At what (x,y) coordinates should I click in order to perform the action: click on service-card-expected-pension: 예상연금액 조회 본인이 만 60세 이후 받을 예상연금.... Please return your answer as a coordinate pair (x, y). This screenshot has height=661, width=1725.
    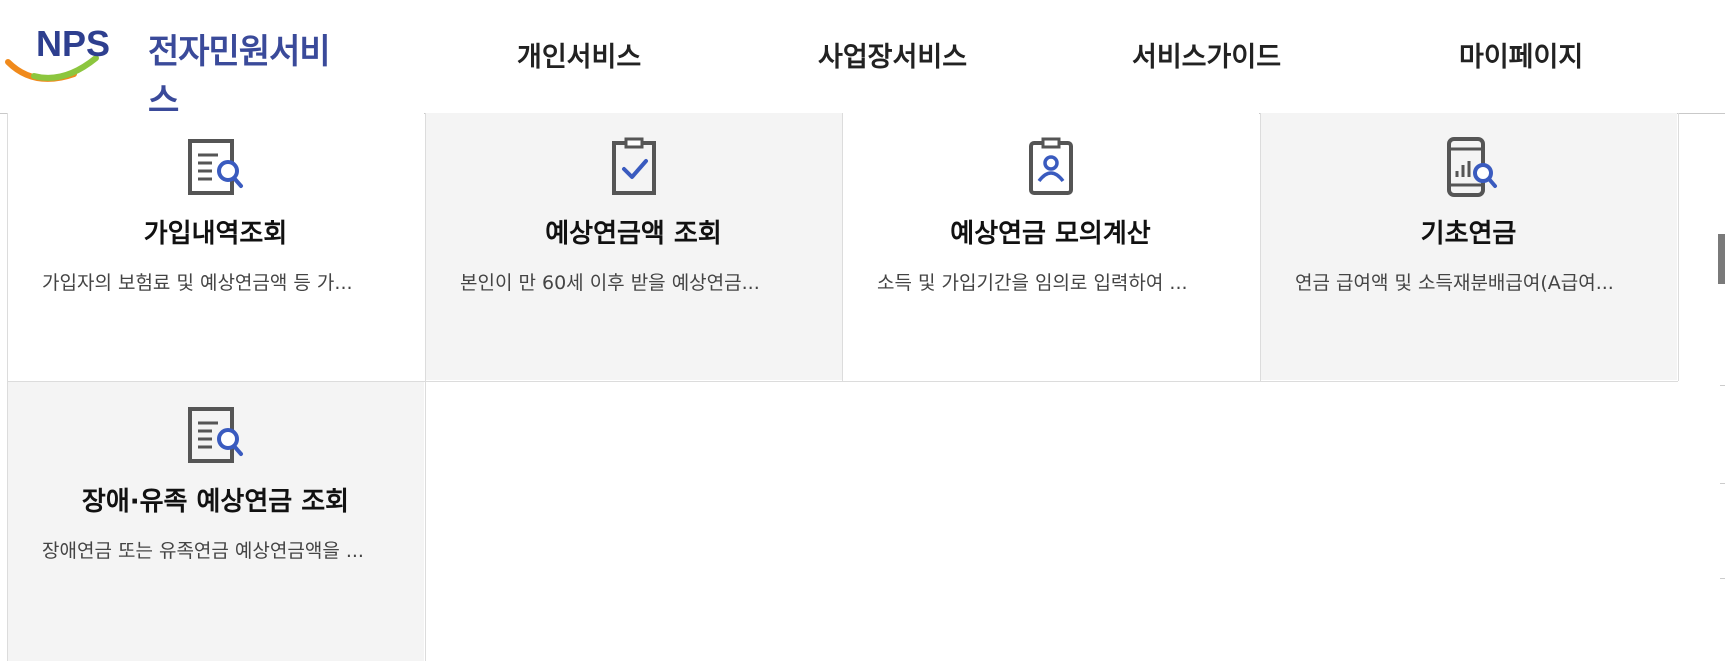
    Looking at the image, I should click on (633, 246).